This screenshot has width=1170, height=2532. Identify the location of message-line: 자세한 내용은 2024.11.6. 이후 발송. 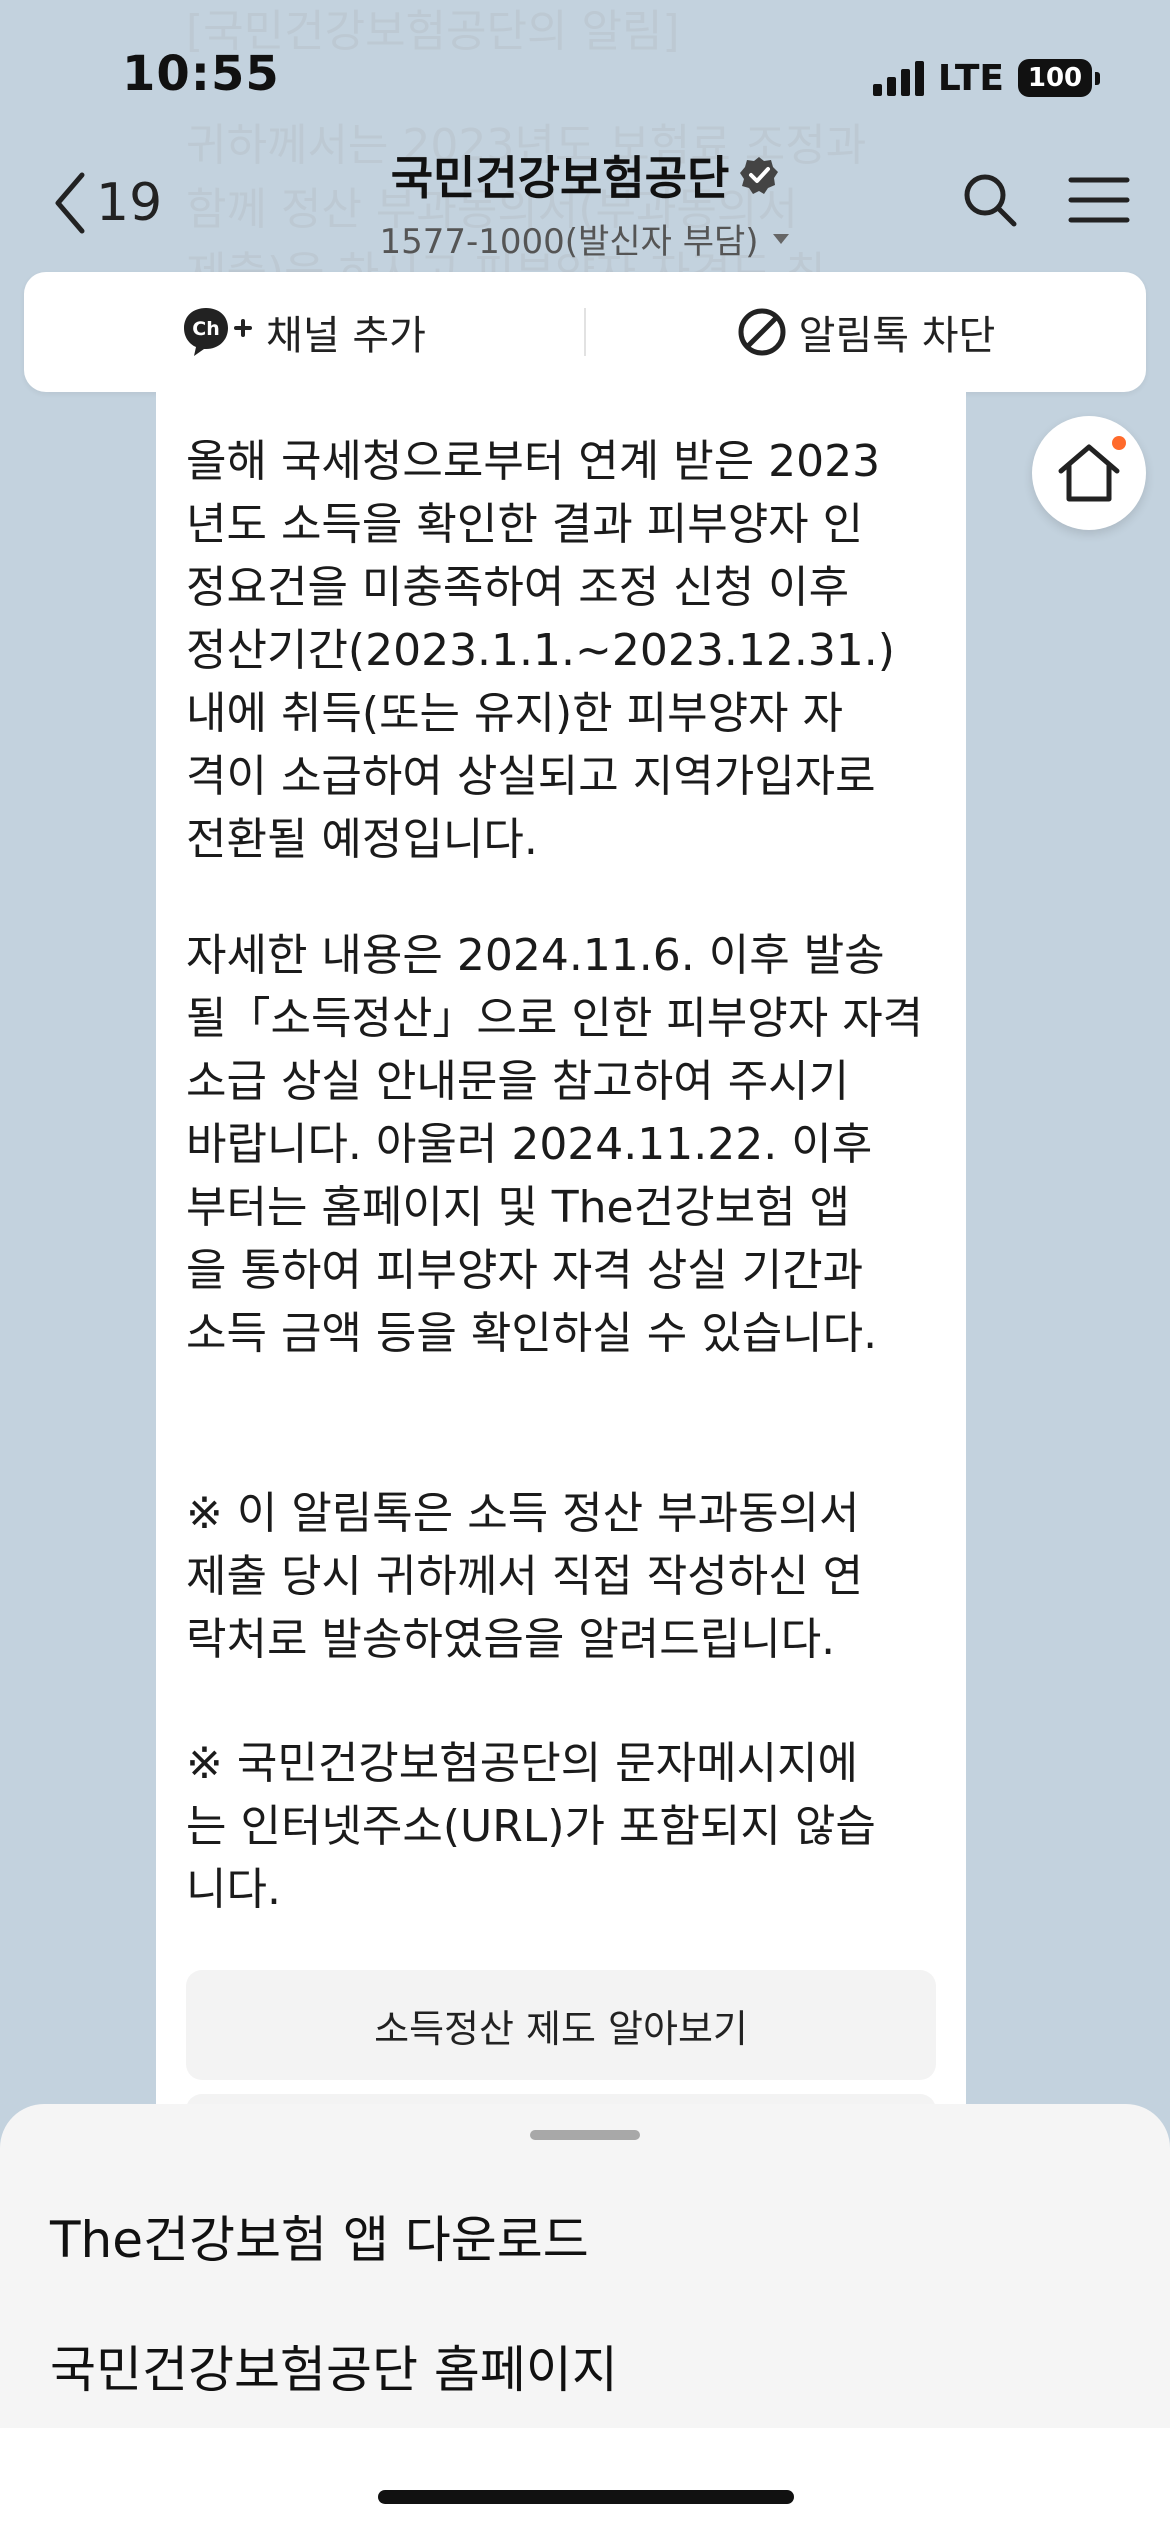
(535, 955).